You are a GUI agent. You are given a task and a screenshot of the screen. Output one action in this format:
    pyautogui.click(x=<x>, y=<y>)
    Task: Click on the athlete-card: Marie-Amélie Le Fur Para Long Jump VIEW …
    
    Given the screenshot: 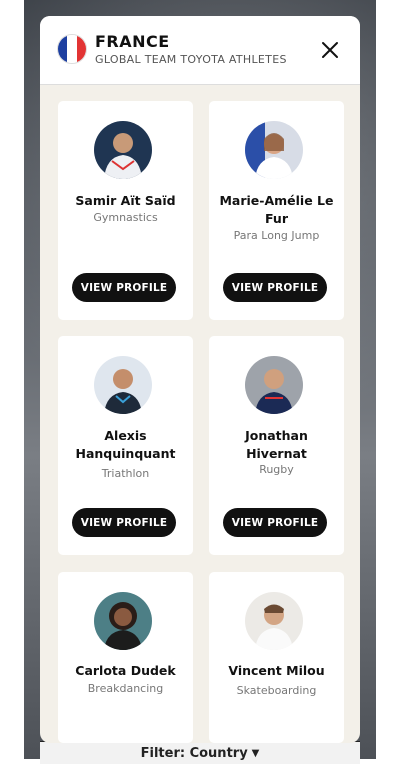 What is the action you would take?
    pyautogui.click(x=276, y=210)
    